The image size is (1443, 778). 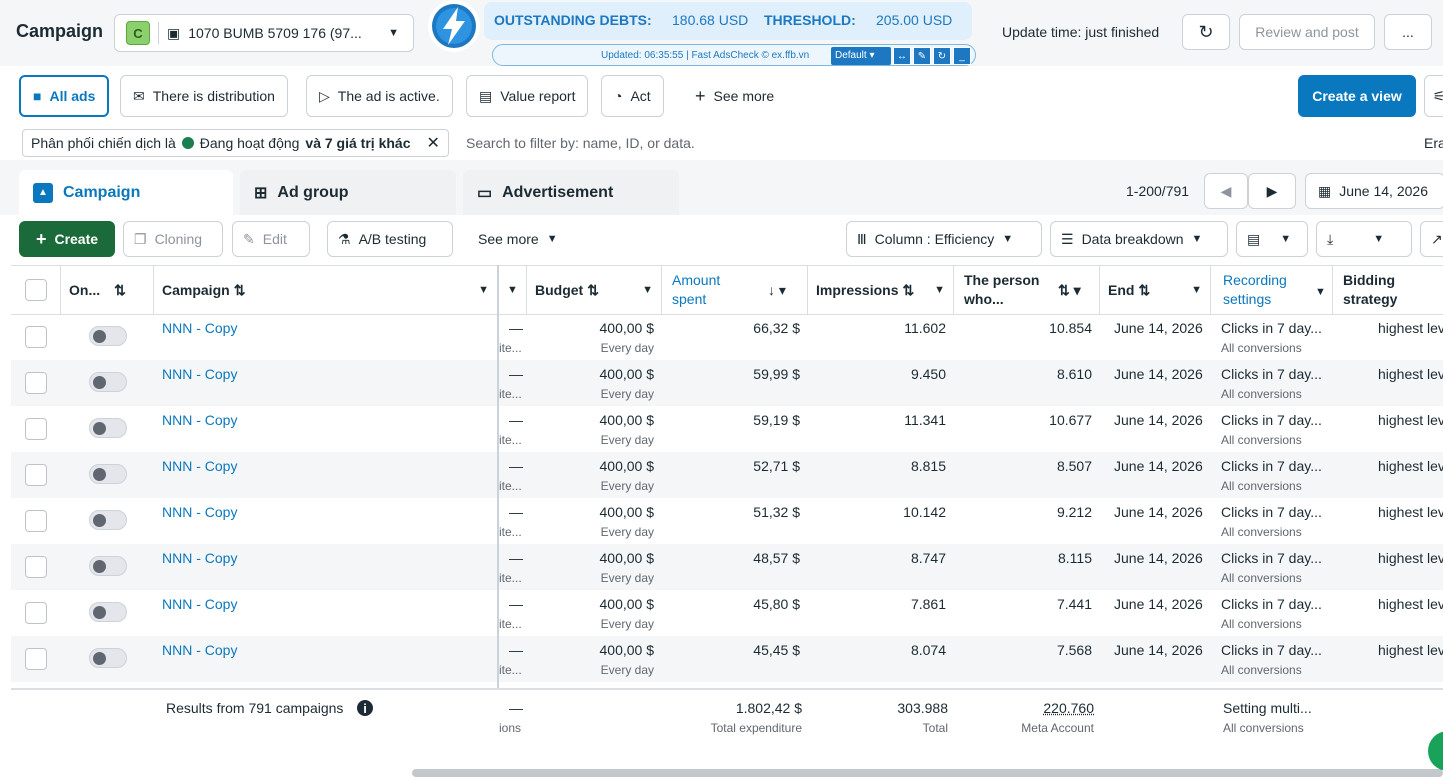 What do you see at coordinates (881, 290) in the screenshot?
I see `col-impressions: Impressions ⇅ ▼` at bounding box center [881, 290].